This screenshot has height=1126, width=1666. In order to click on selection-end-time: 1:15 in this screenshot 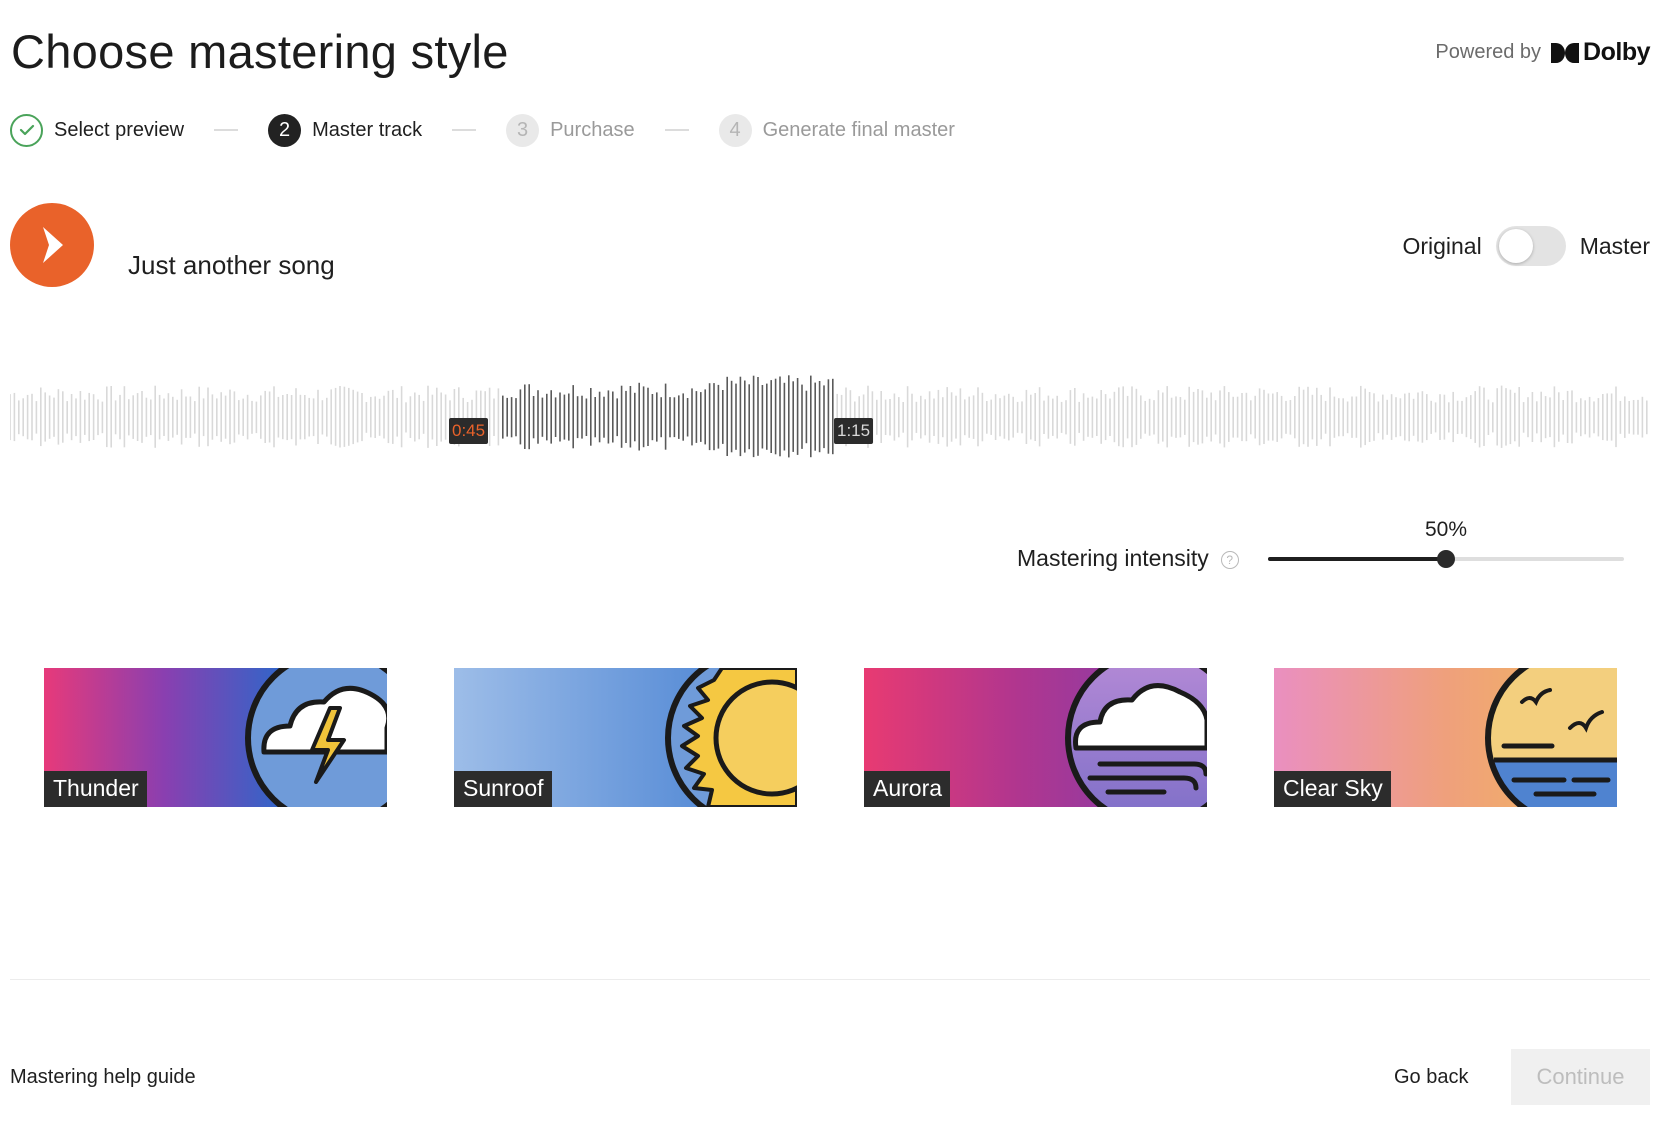, I will do `click(854, 431)`.